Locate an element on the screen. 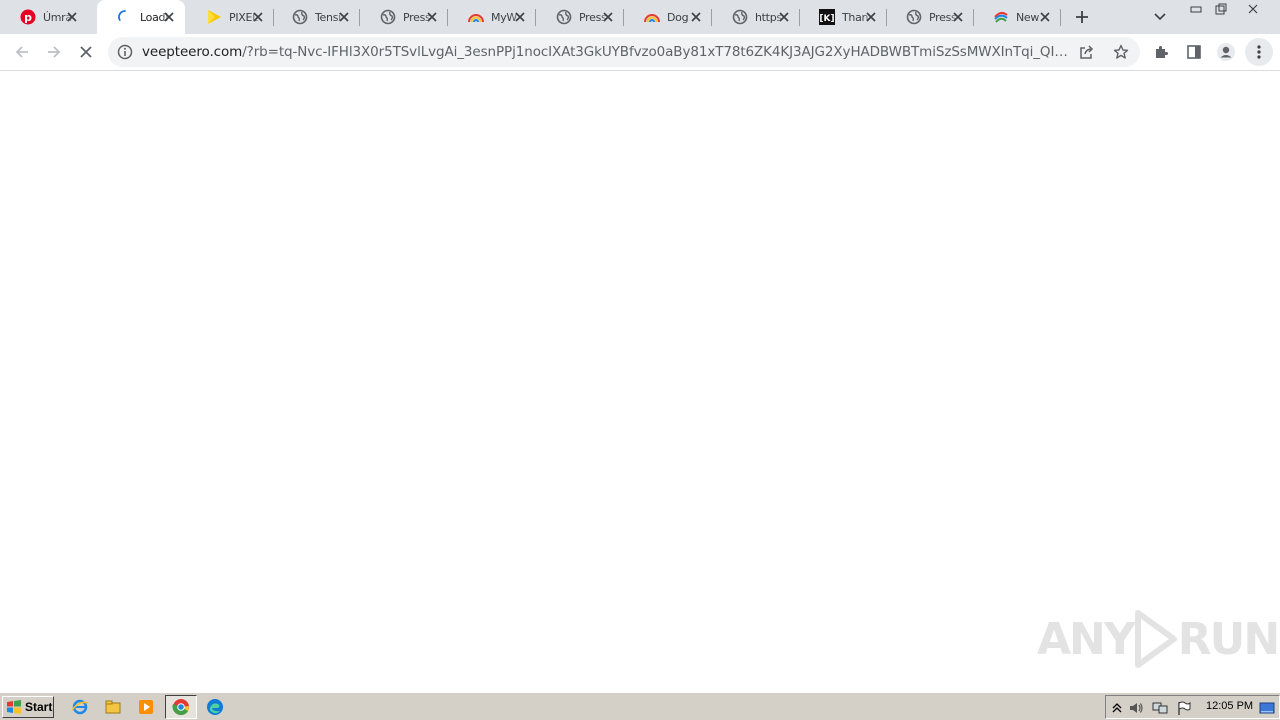 The height and width of the screenshot is (720, 1280). system-tray: 12:05 PM is located at coordinates (1192, 707).